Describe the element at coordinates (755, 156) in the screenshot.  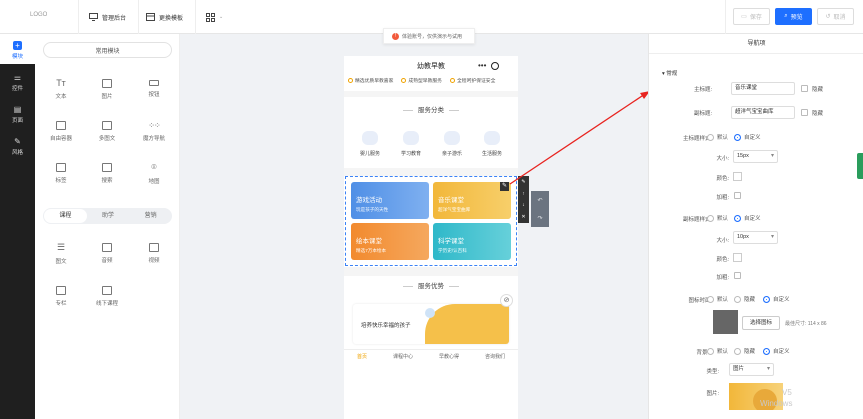
I see `main-size-select: 15px` at that location.